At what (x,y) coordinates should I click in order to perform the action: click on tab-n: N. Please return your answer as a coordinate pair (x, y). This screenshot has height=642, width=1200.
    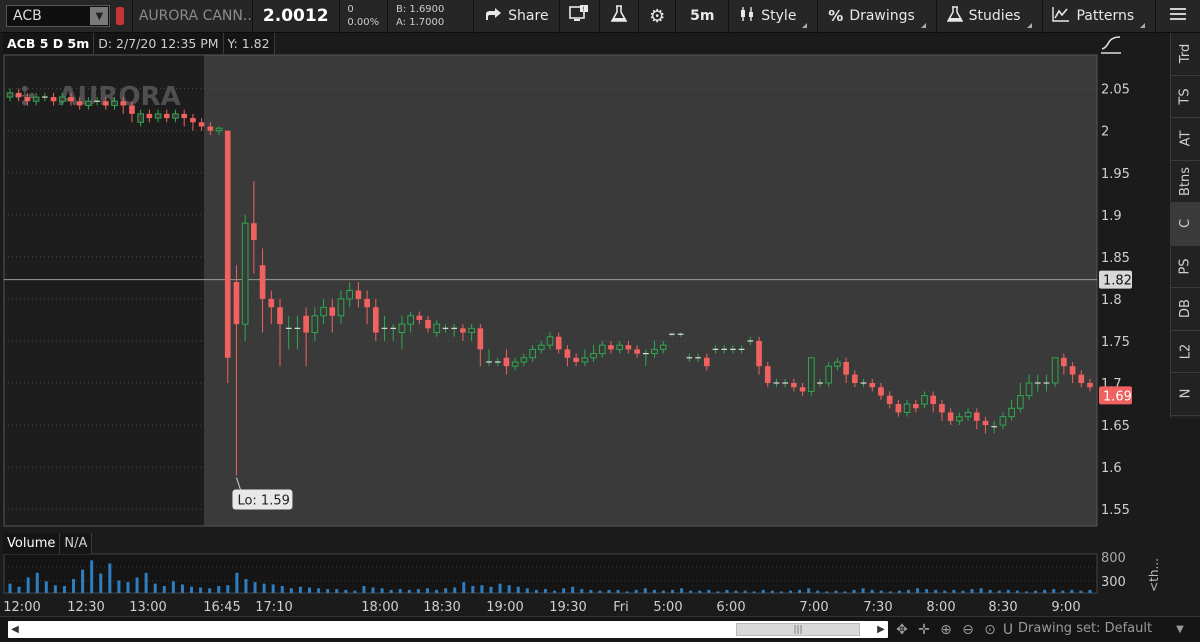
    Looking at the image, I should click on (1185, 394).